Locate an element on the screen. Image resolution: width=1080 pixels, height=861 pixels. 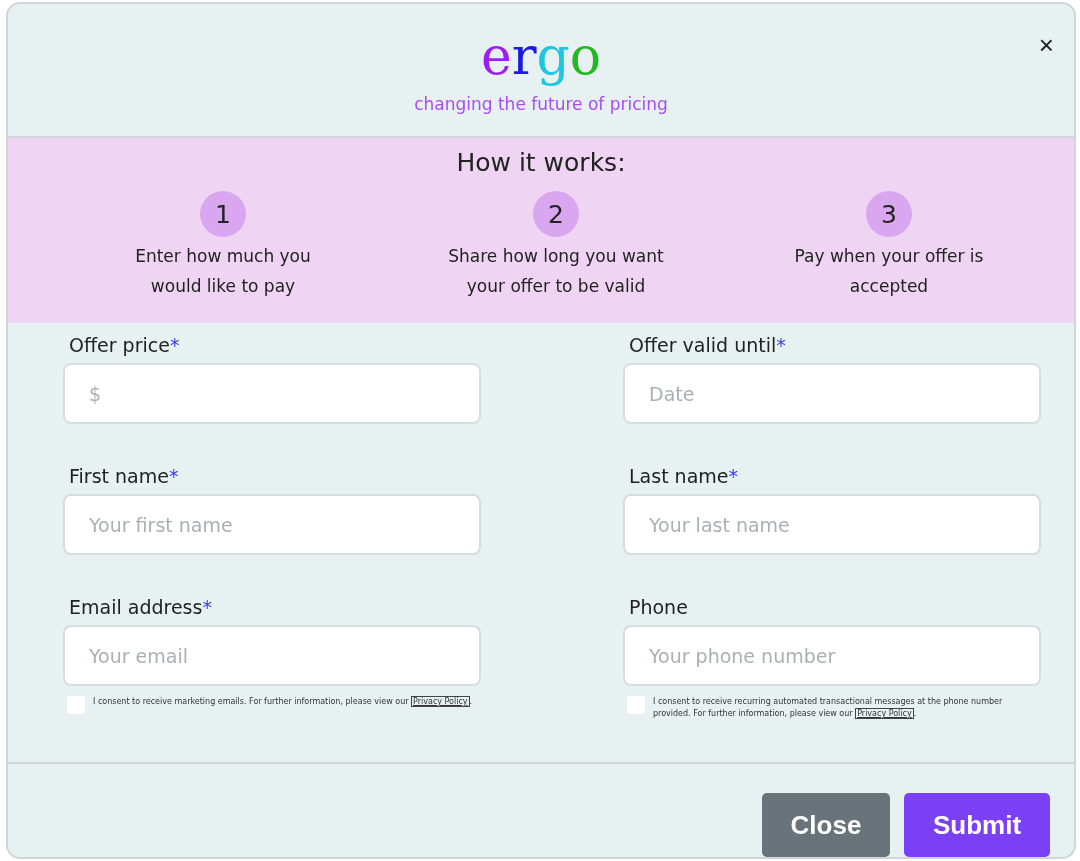
consent-text: I consent to receive marketing emails. For further information, please view our Privacy Policy . is located at coordinates (283, 702).